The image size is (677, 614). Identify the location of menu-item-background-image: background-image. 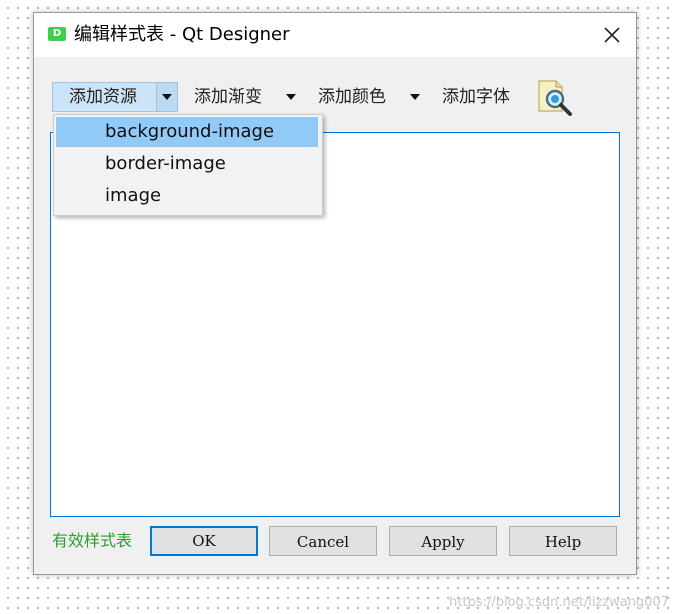
(187, 132).